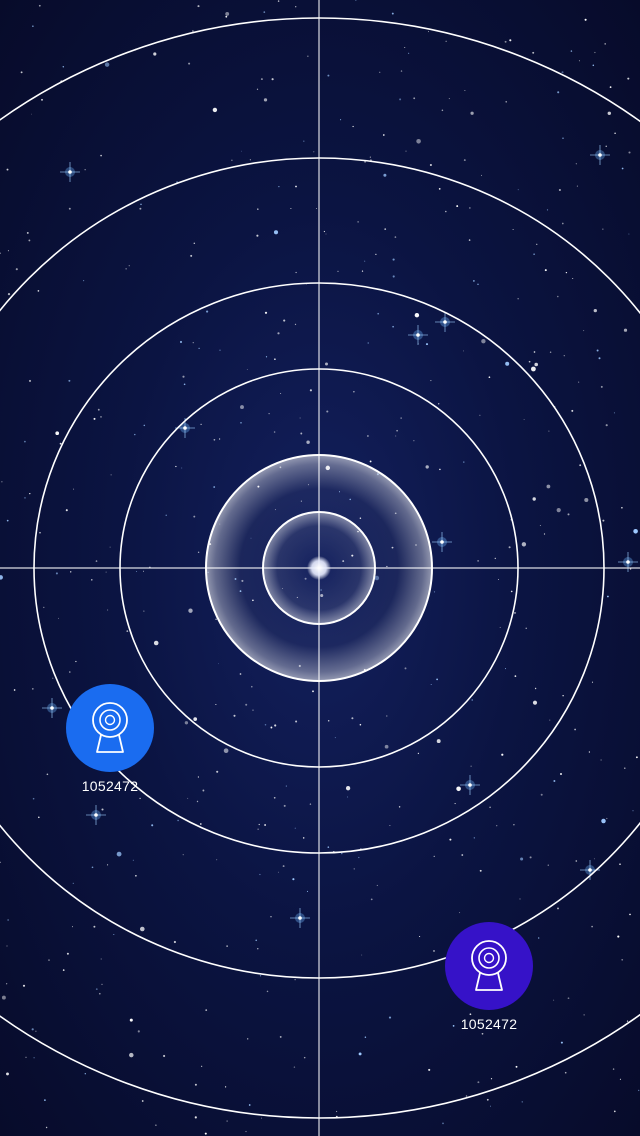 The height and width of the screenshot is (1136, 640). I want to click on center-dot, so click(319, 568).